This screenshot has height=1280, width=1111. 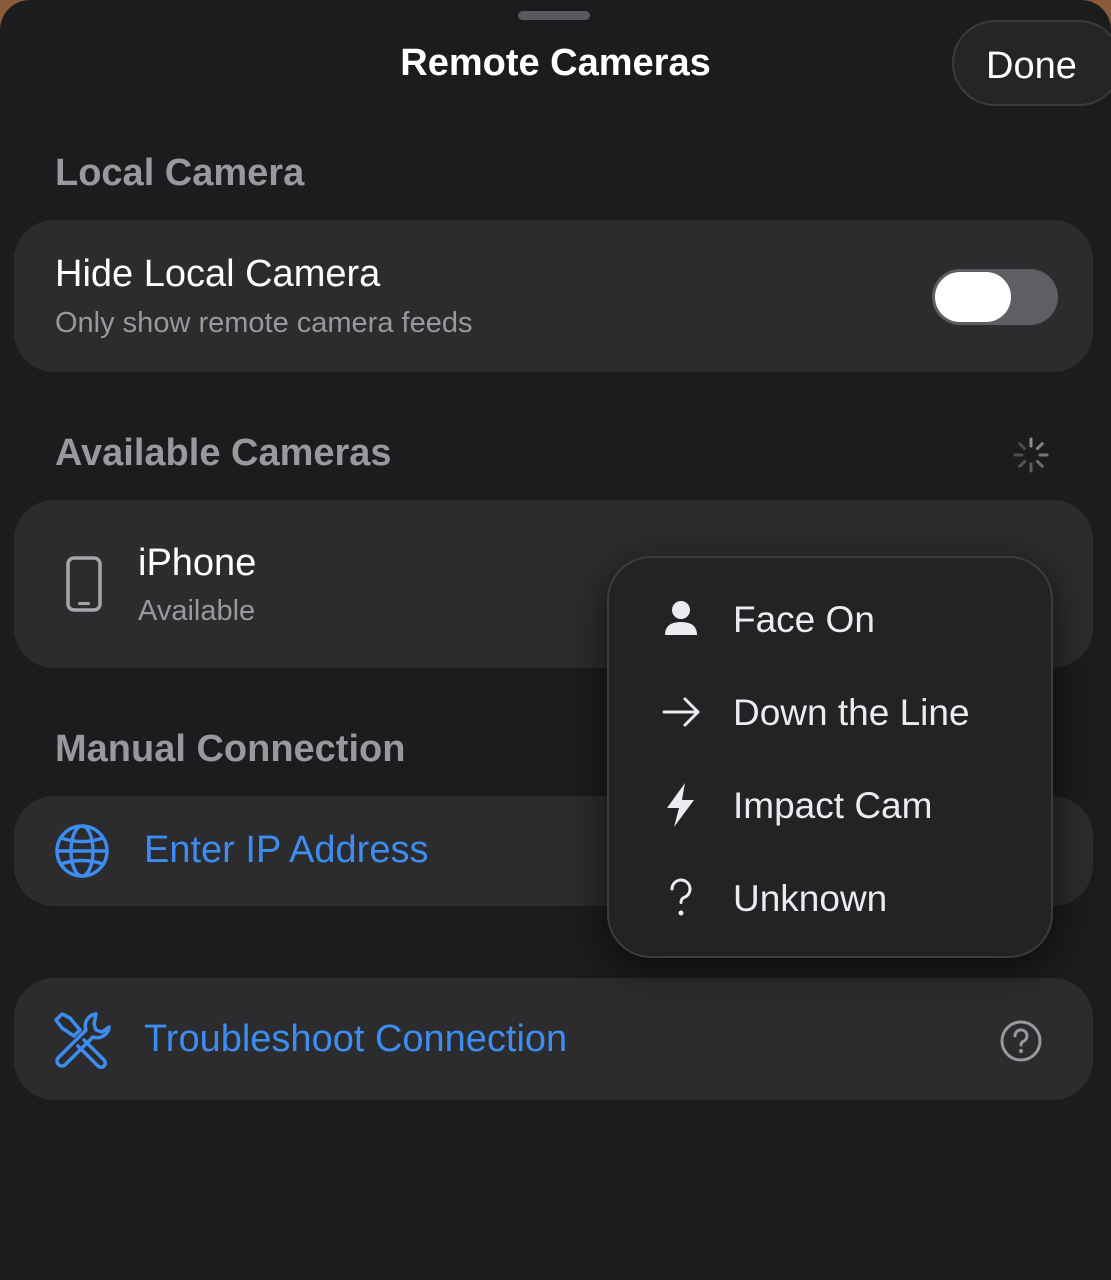 I want to click on globe-icon, so click(x=82, y=851).